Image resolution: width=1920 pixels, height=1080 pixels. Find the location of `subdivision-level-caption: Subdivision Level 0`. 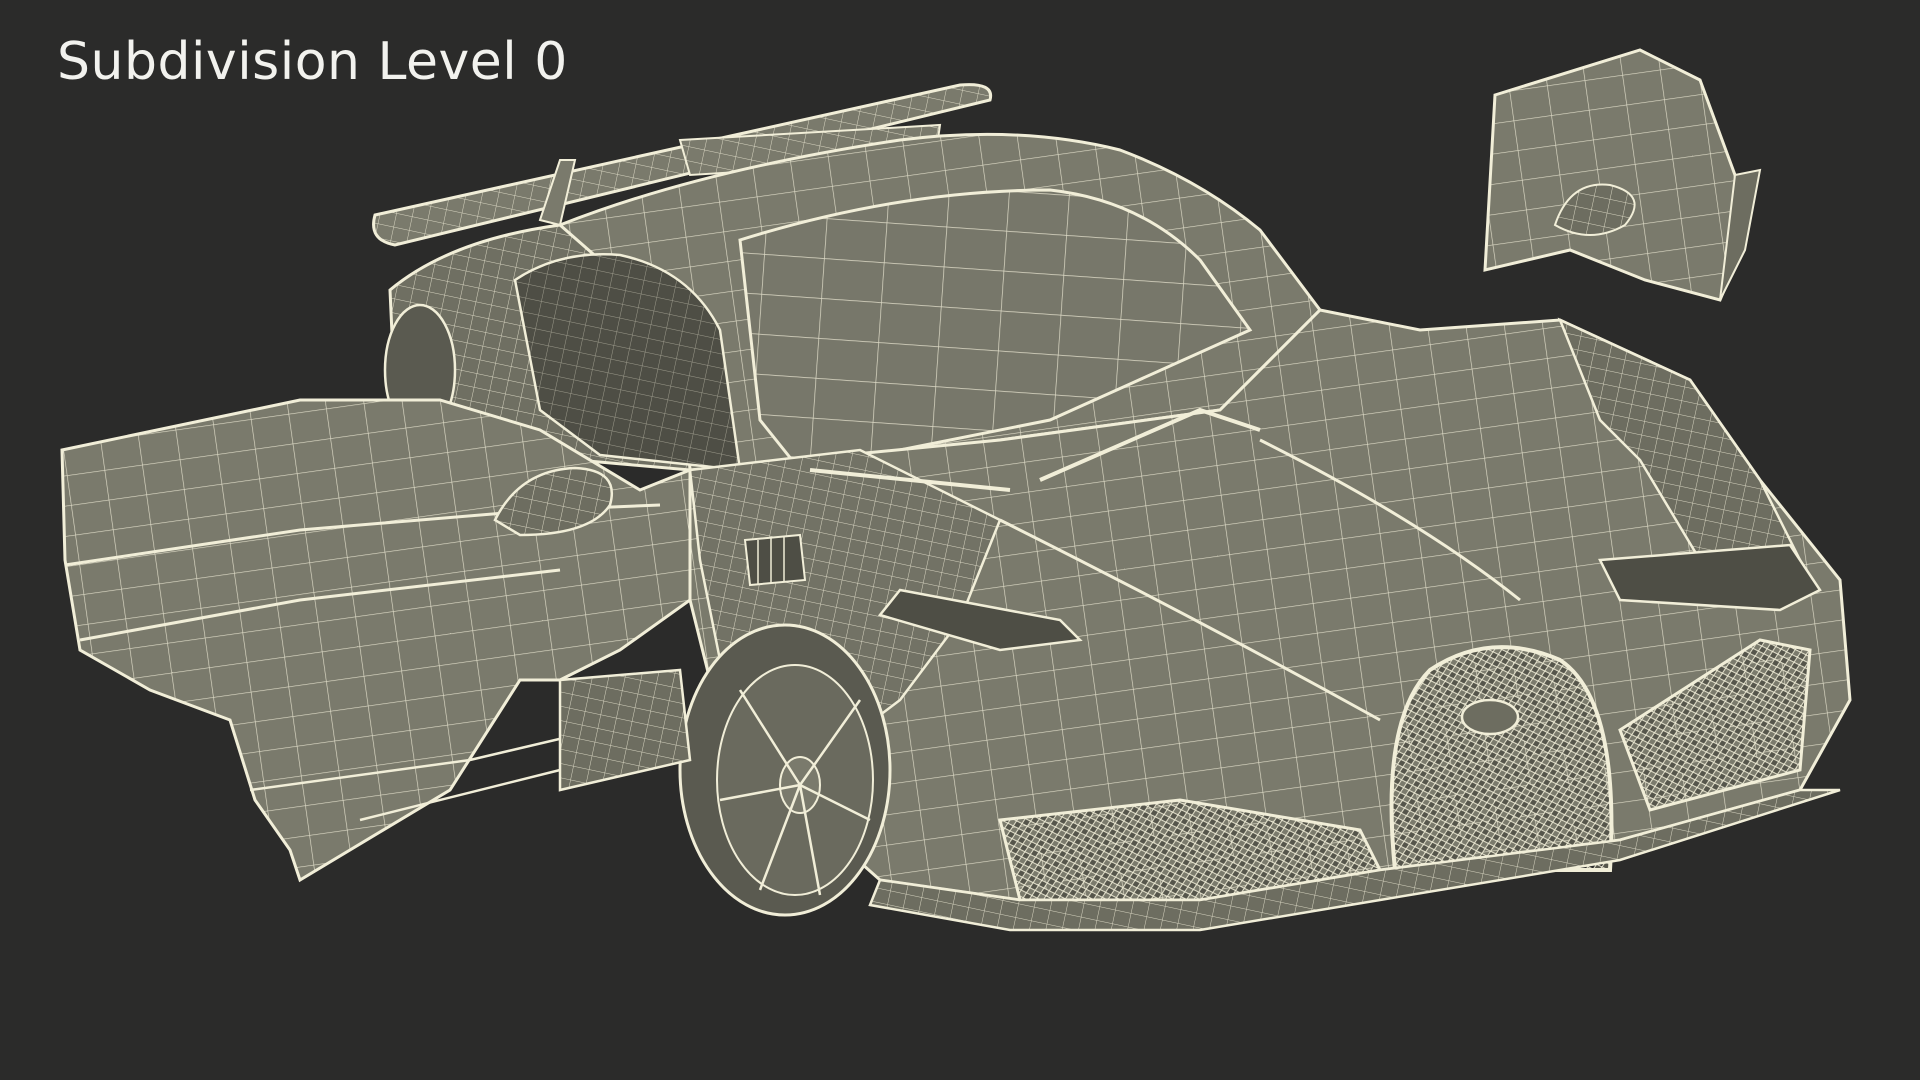

subdivision-level-caption: Subdivision Level 0 is located at coordinates (312, 62).